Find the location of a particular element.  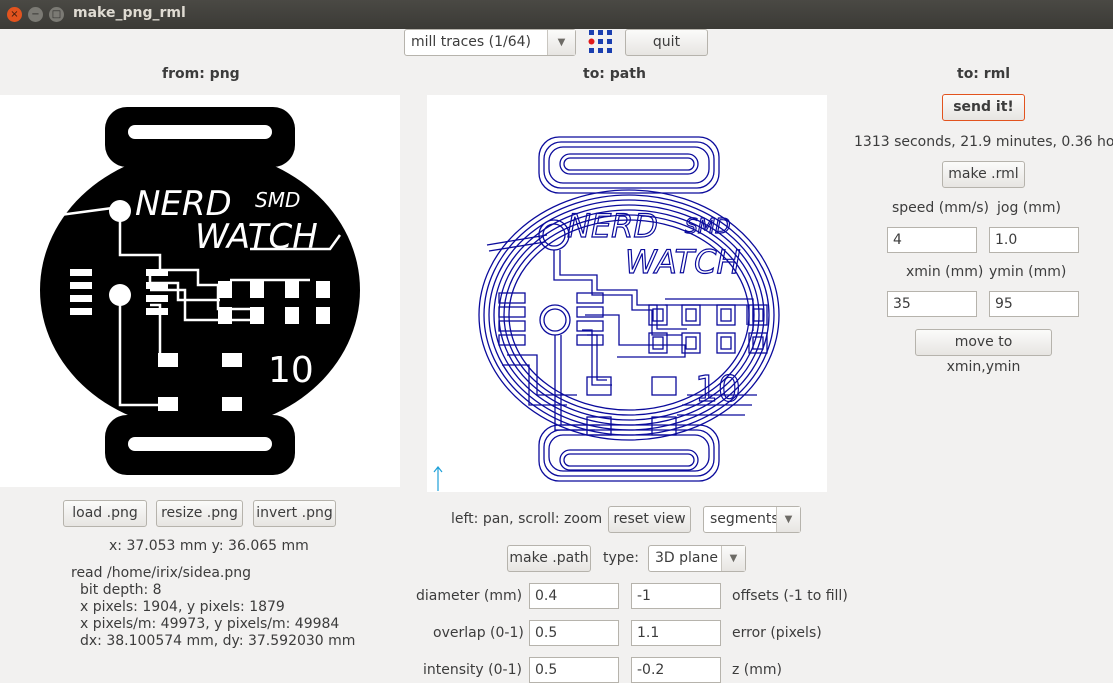

invert-png-button: invert .png is located at coordinates (294, 513).